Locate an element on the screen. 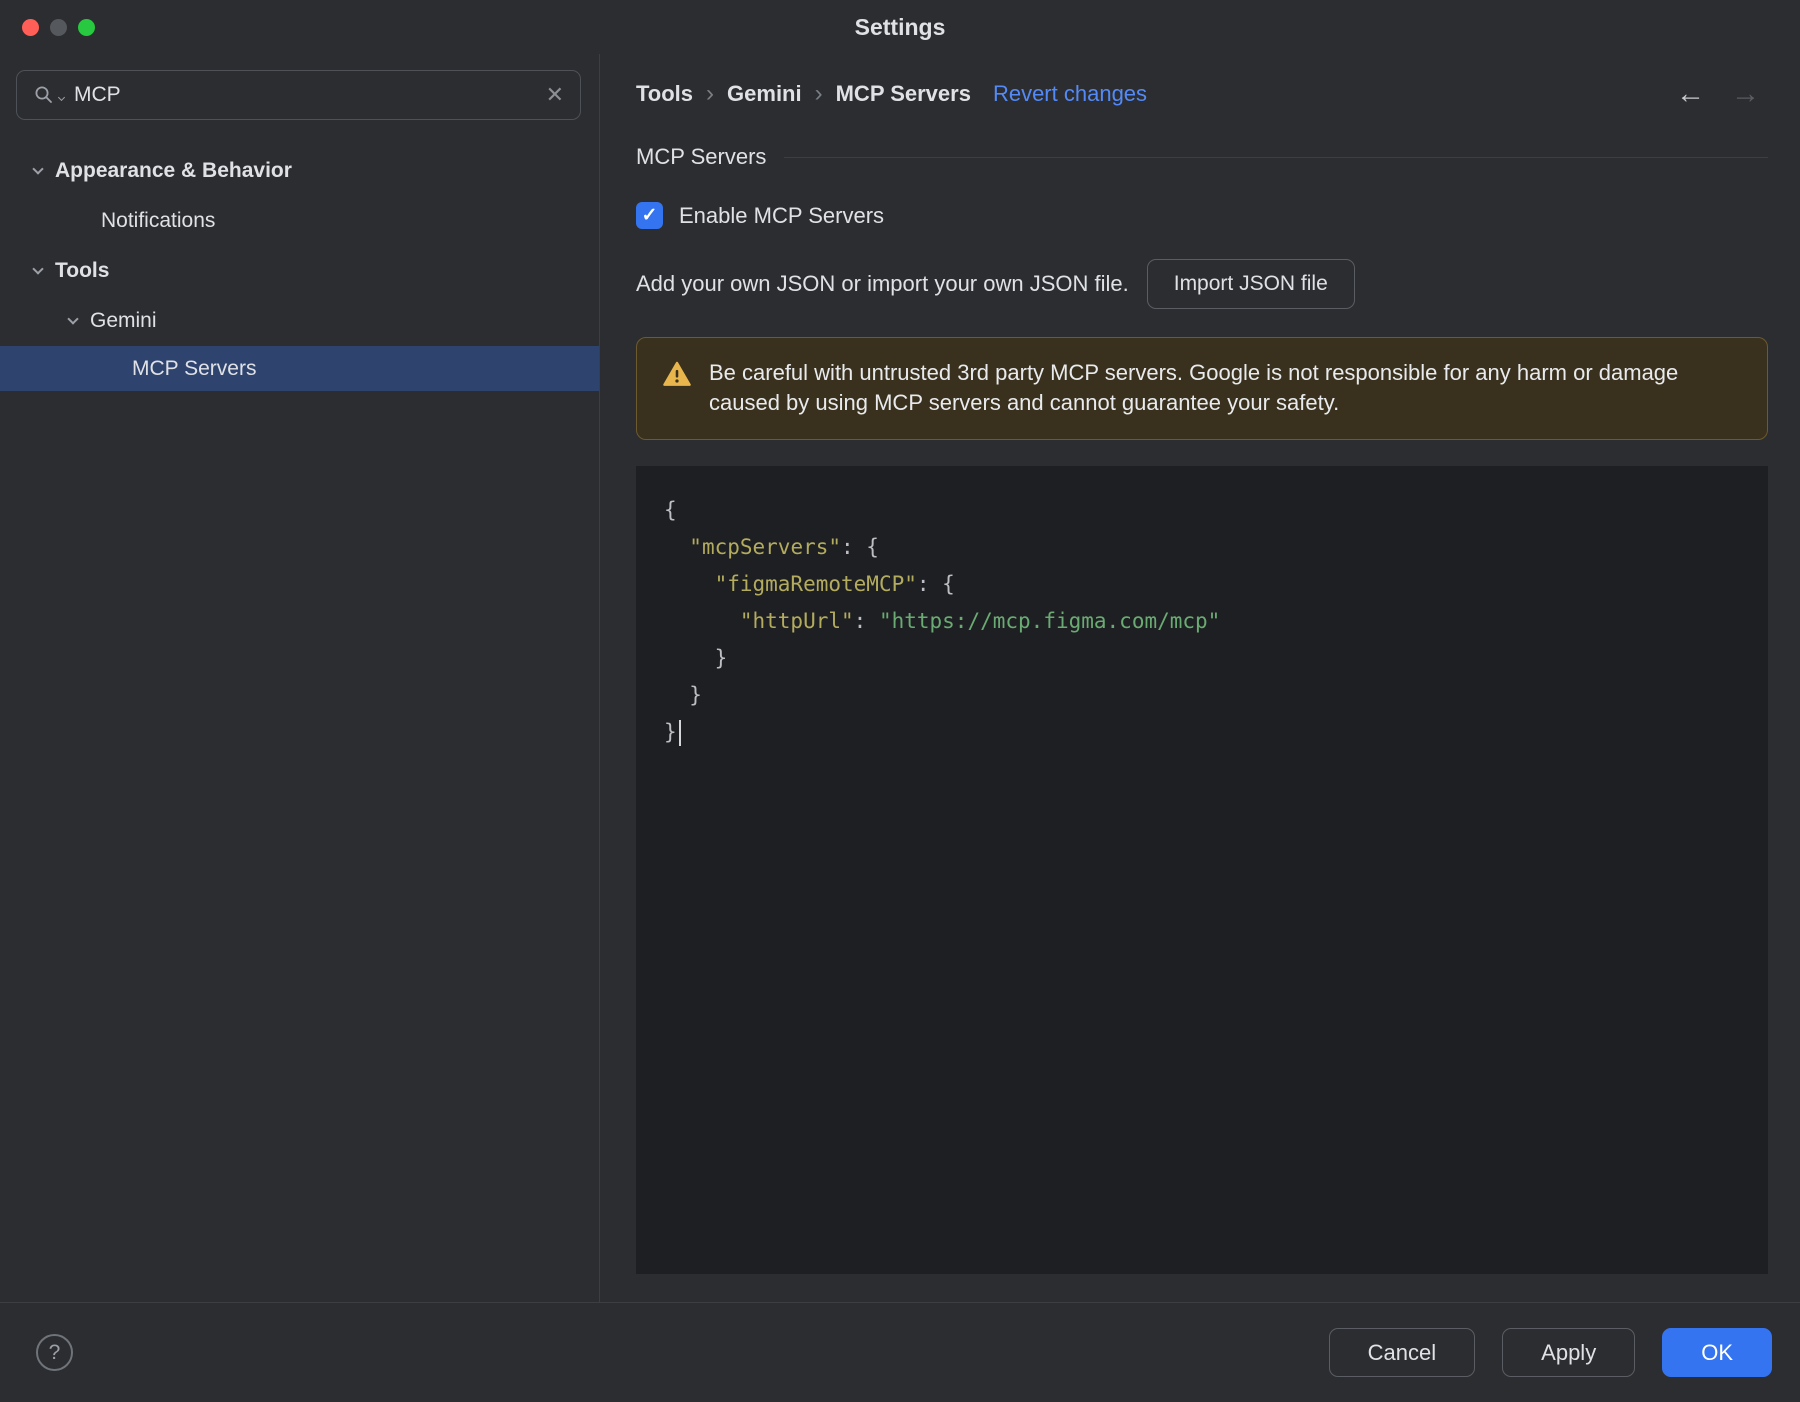  sidebar-item-label: Notifications is located at coordinates (158, 220).